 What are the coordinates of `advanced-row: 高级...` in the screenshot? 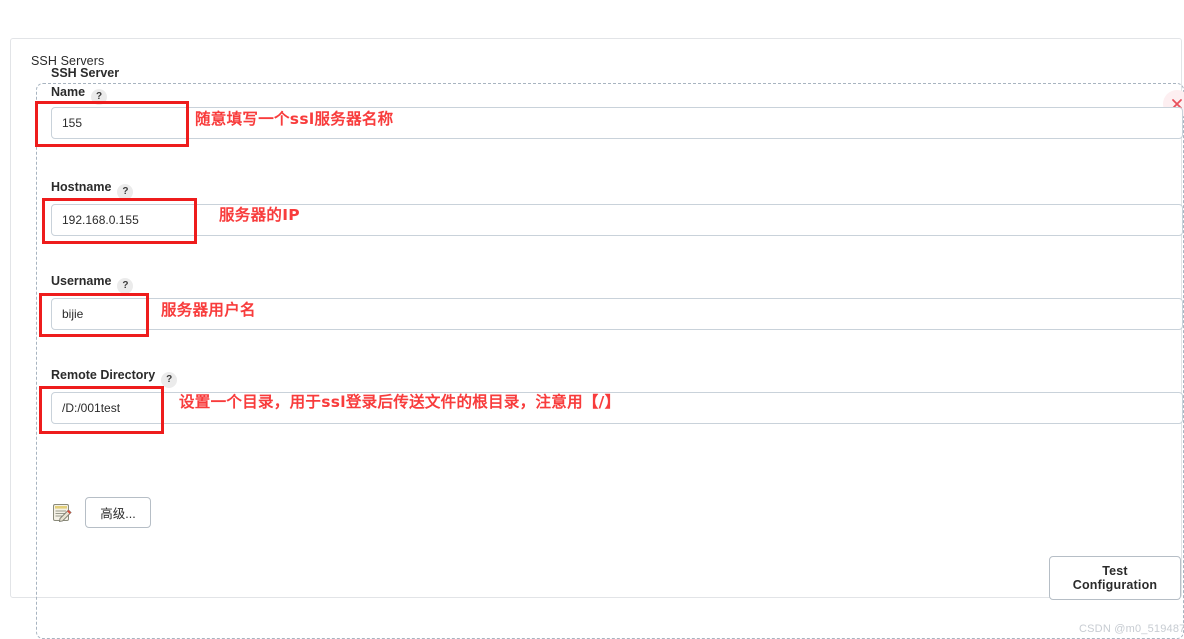 It's located at (101, 512).